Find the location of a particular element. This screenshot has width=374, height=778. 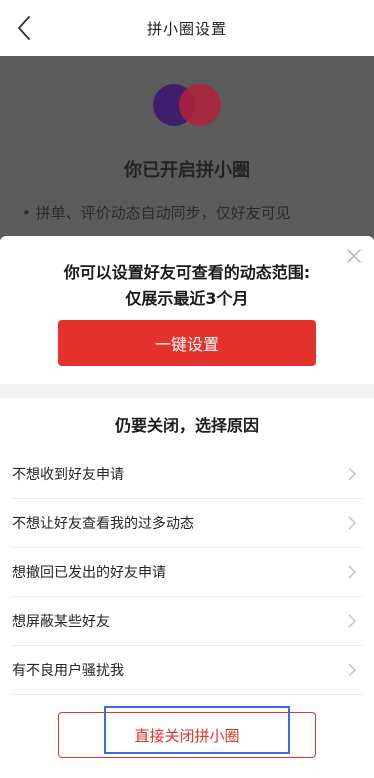

reason-label: 想撤回已发出的好友申请 is located at coordinates (89, 573).